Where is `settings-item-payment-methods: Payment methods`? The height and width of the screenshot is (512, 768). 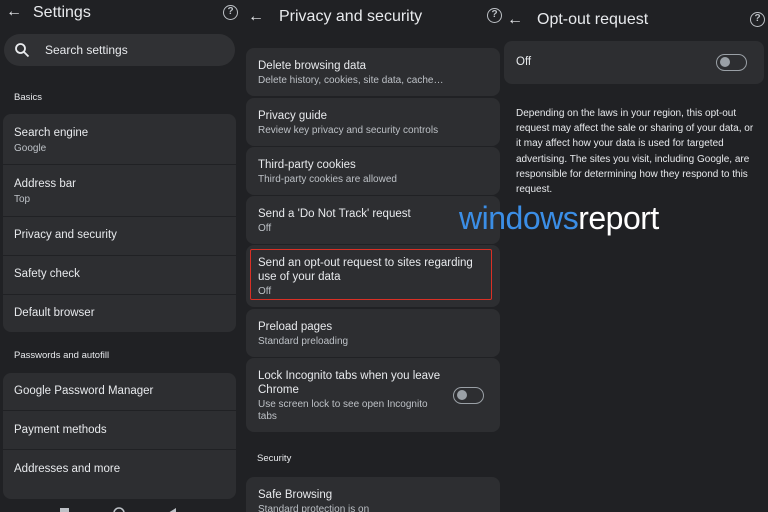 settings-item-payment-methods: Payment methods is located at coordinates (119, 431).